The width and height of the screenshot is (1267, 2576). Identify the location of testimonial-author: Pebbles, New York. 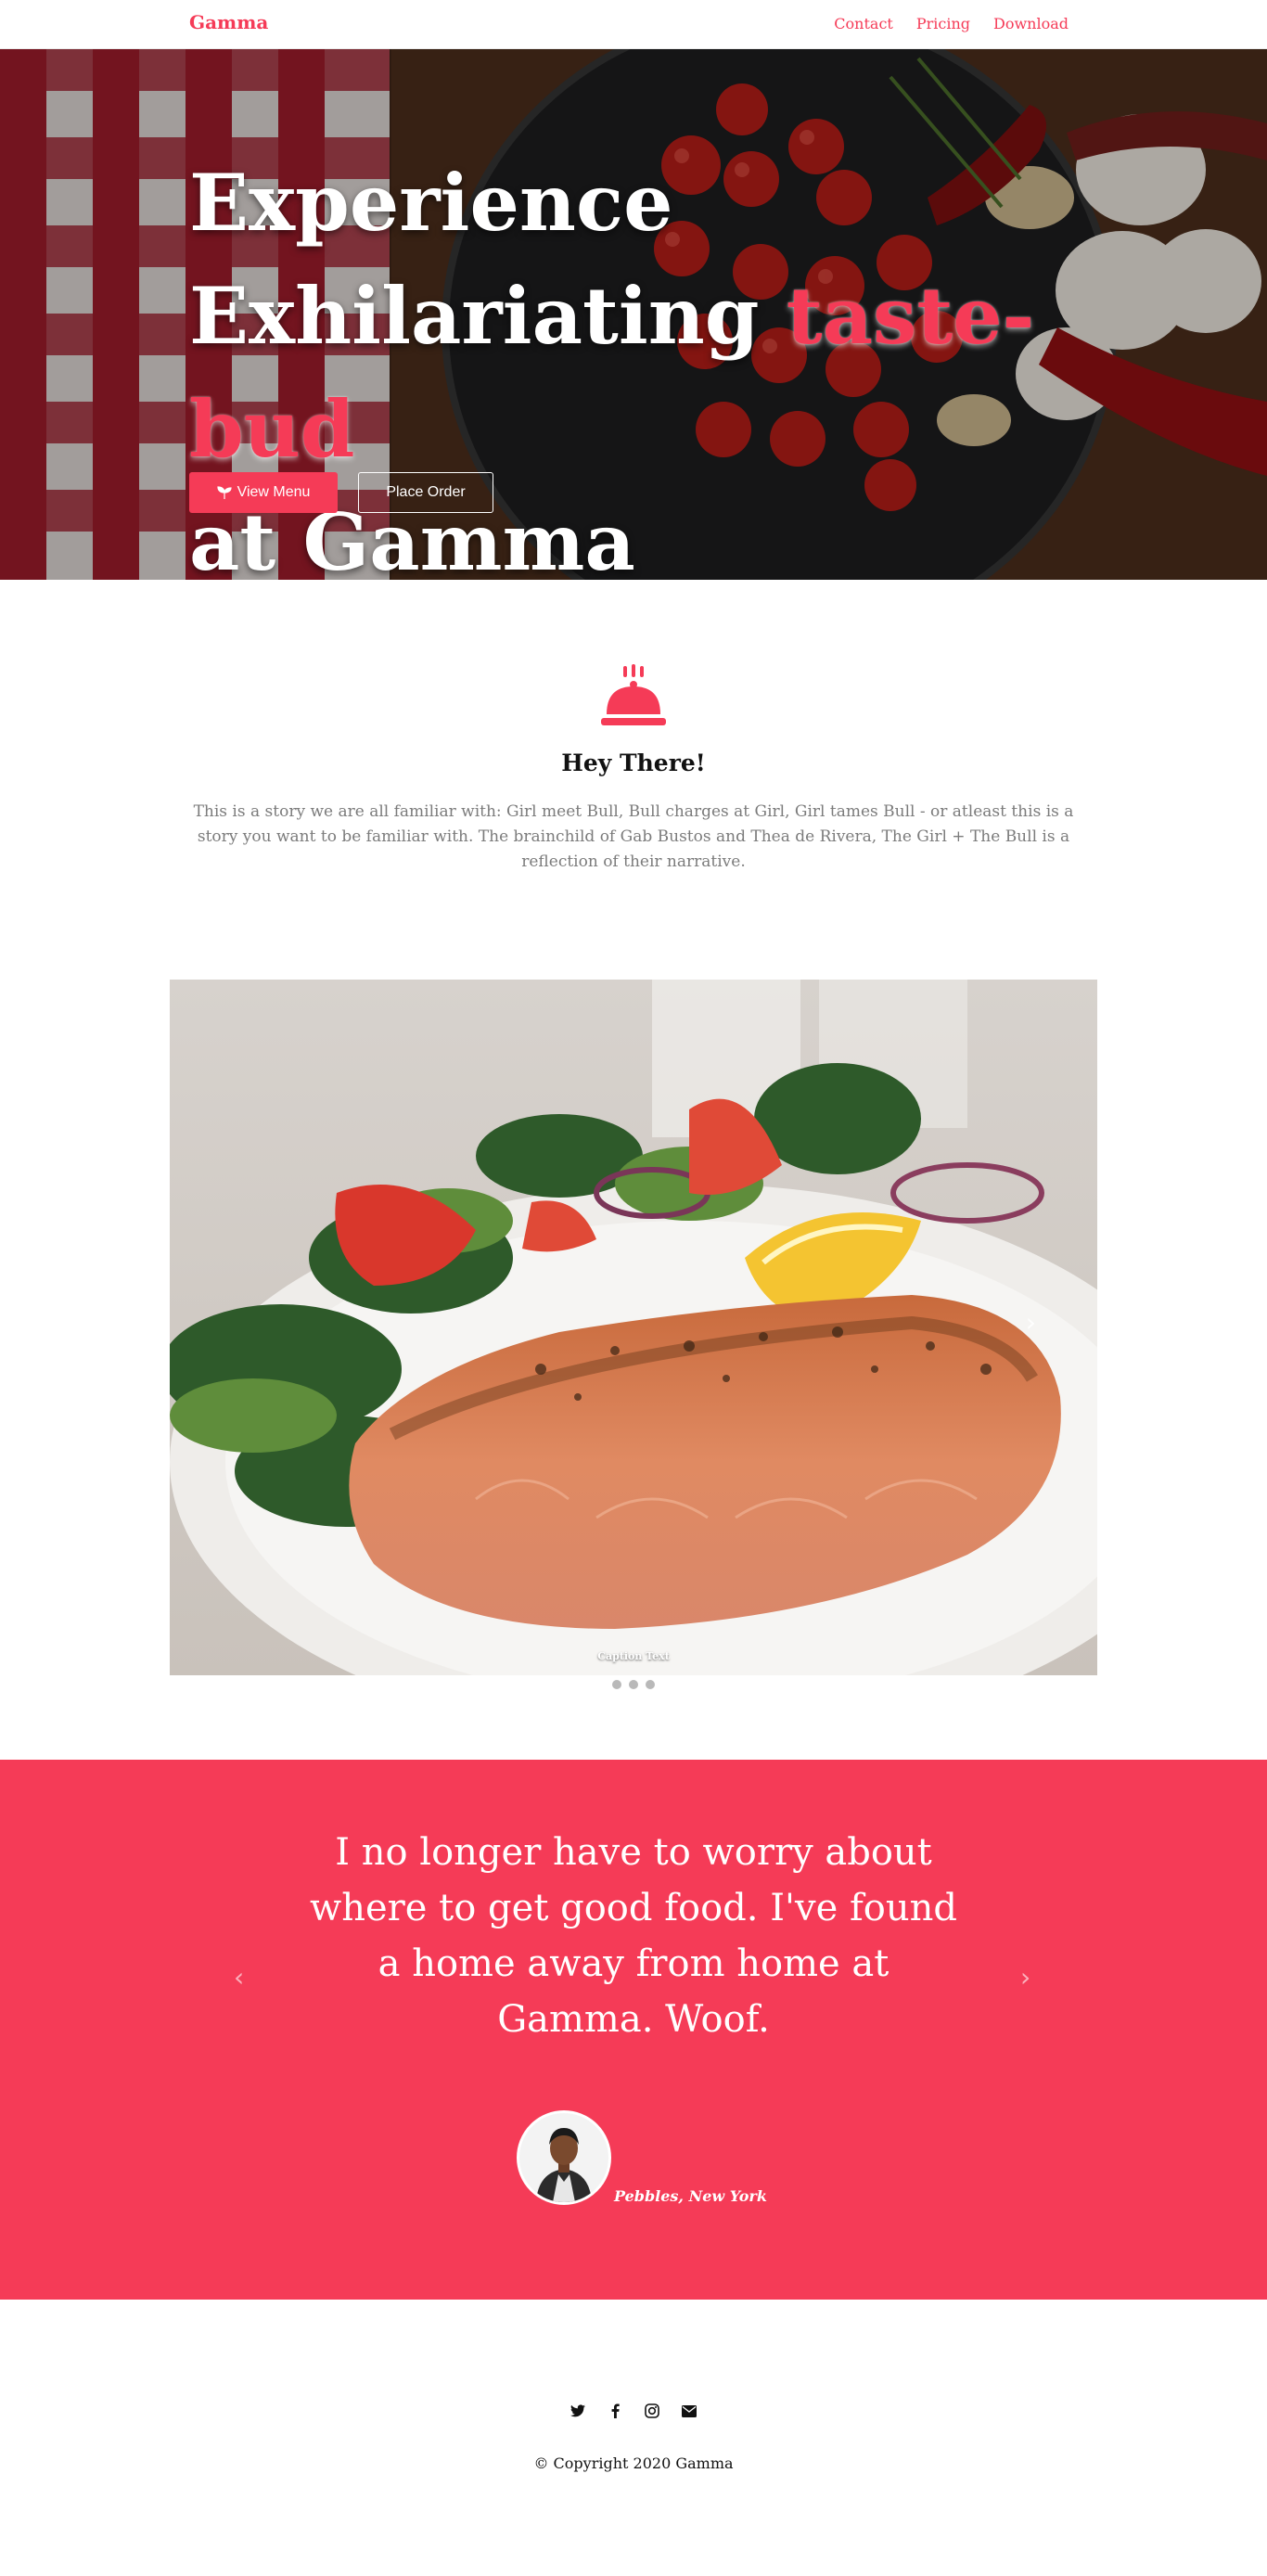
(690, 2196).